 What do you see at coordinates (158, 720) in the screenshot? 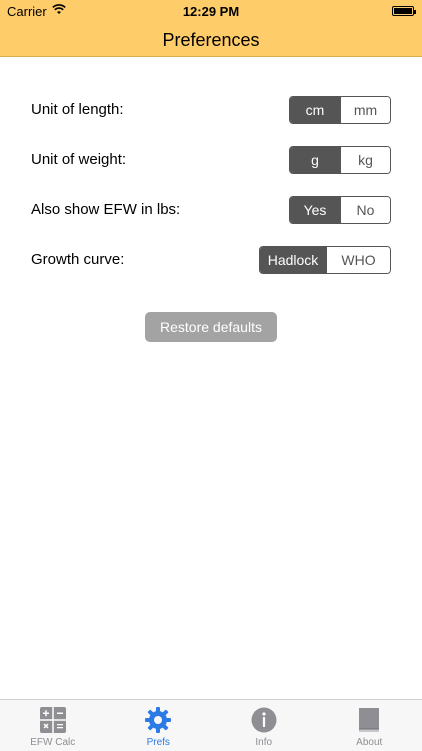
I see `gear-icon` at bounding box center [158, 720].